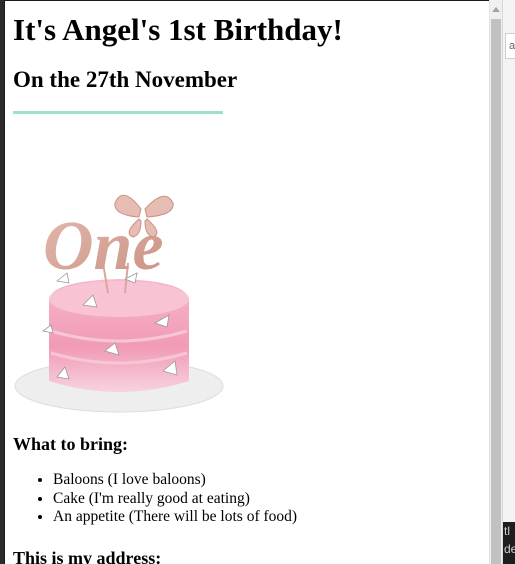  What do you see at coordinates (71, 444) in the screenshot?
I see `bring-heading: What to bring:` at bounding box center [71, 444].